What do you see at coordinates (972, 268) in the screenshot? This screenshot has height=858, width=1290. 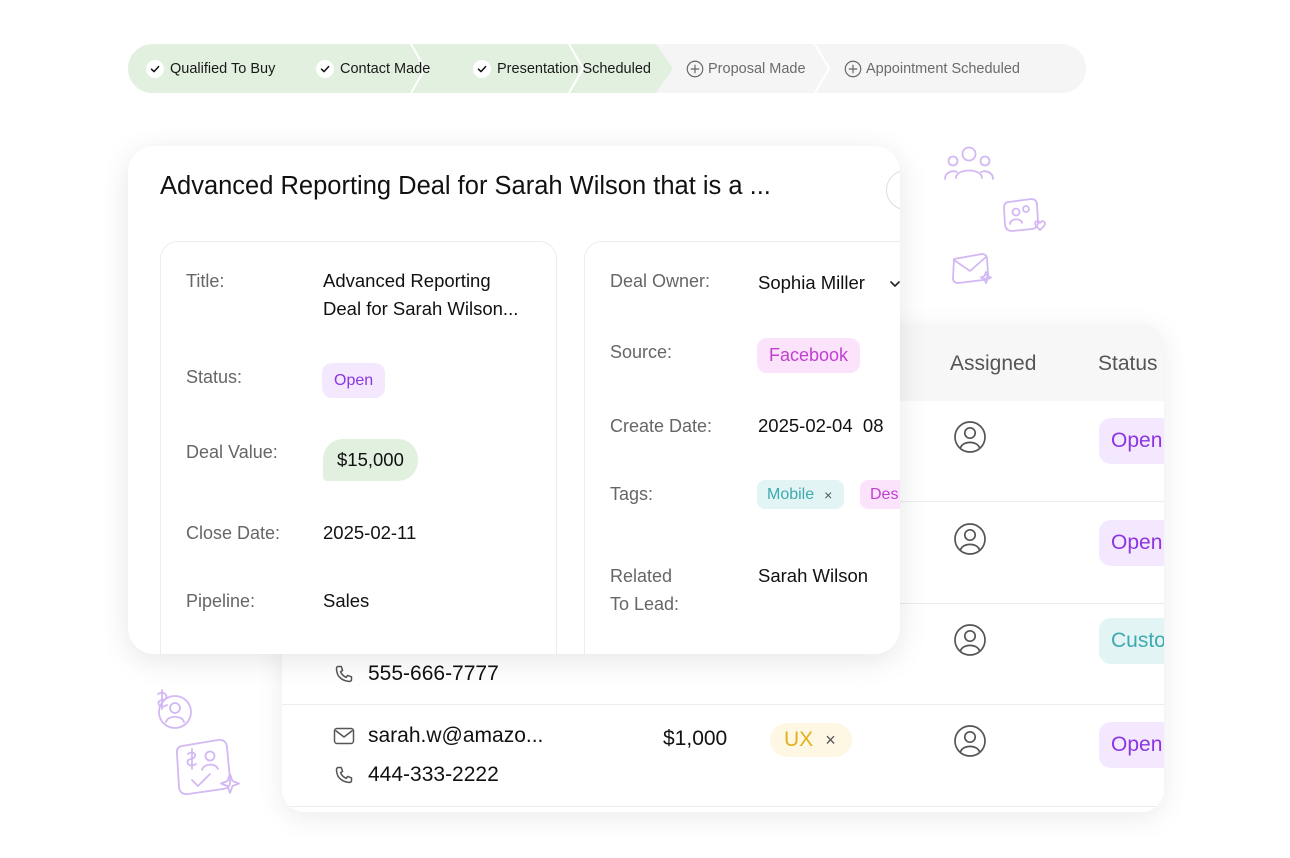 I see `mail-sparkle-icon` at bounding box center [972, 268].